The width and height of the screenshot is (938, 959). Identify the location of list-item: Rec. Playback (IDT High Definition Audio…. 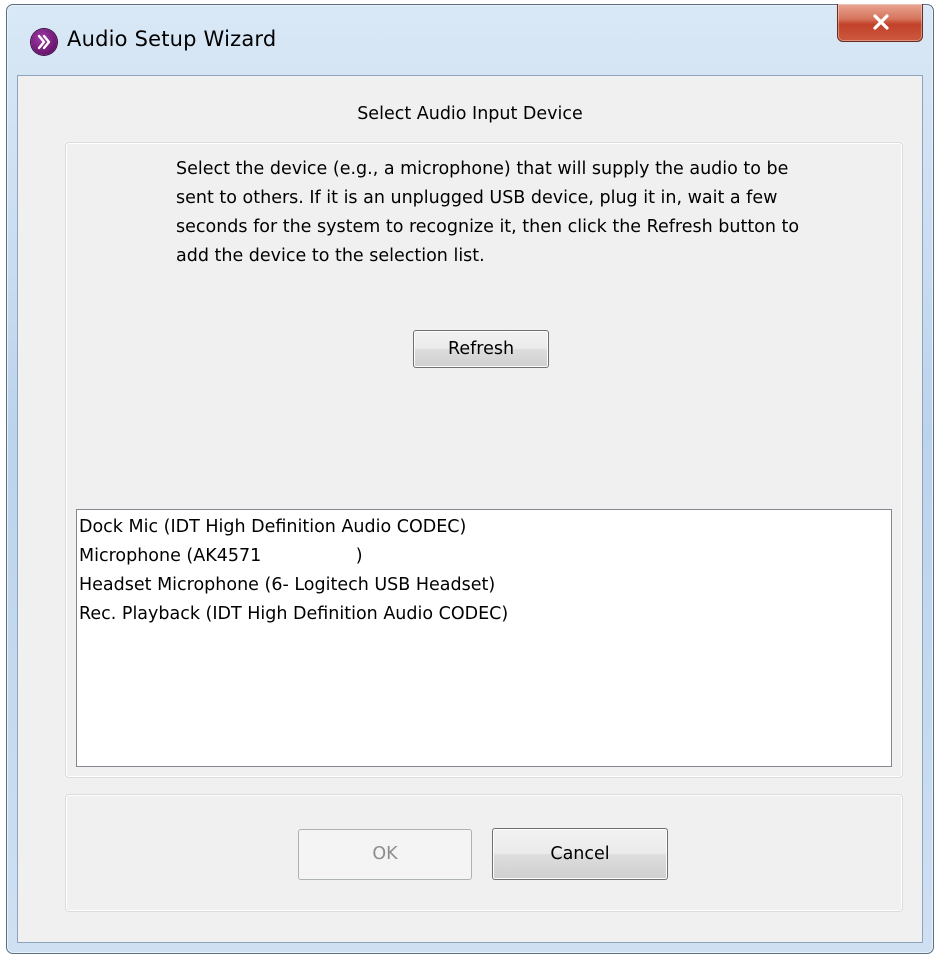
(484, 614).